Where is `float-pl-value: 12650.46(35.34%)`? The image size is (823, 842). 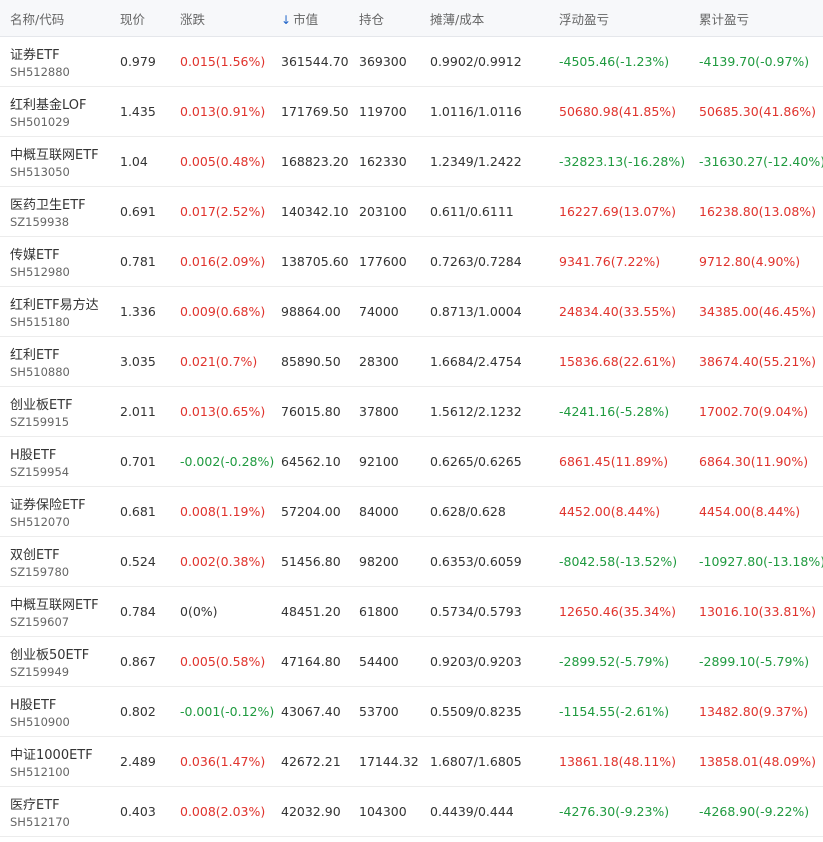 float-pl-value: 12650.46(35.34%) is located at coordinates (618, 611).